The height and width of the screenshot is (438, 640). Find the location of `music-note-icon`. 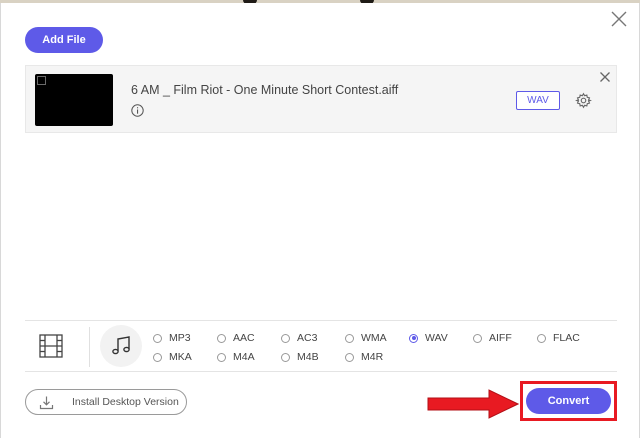

music-note-icon is located at coordinates (121, 345).